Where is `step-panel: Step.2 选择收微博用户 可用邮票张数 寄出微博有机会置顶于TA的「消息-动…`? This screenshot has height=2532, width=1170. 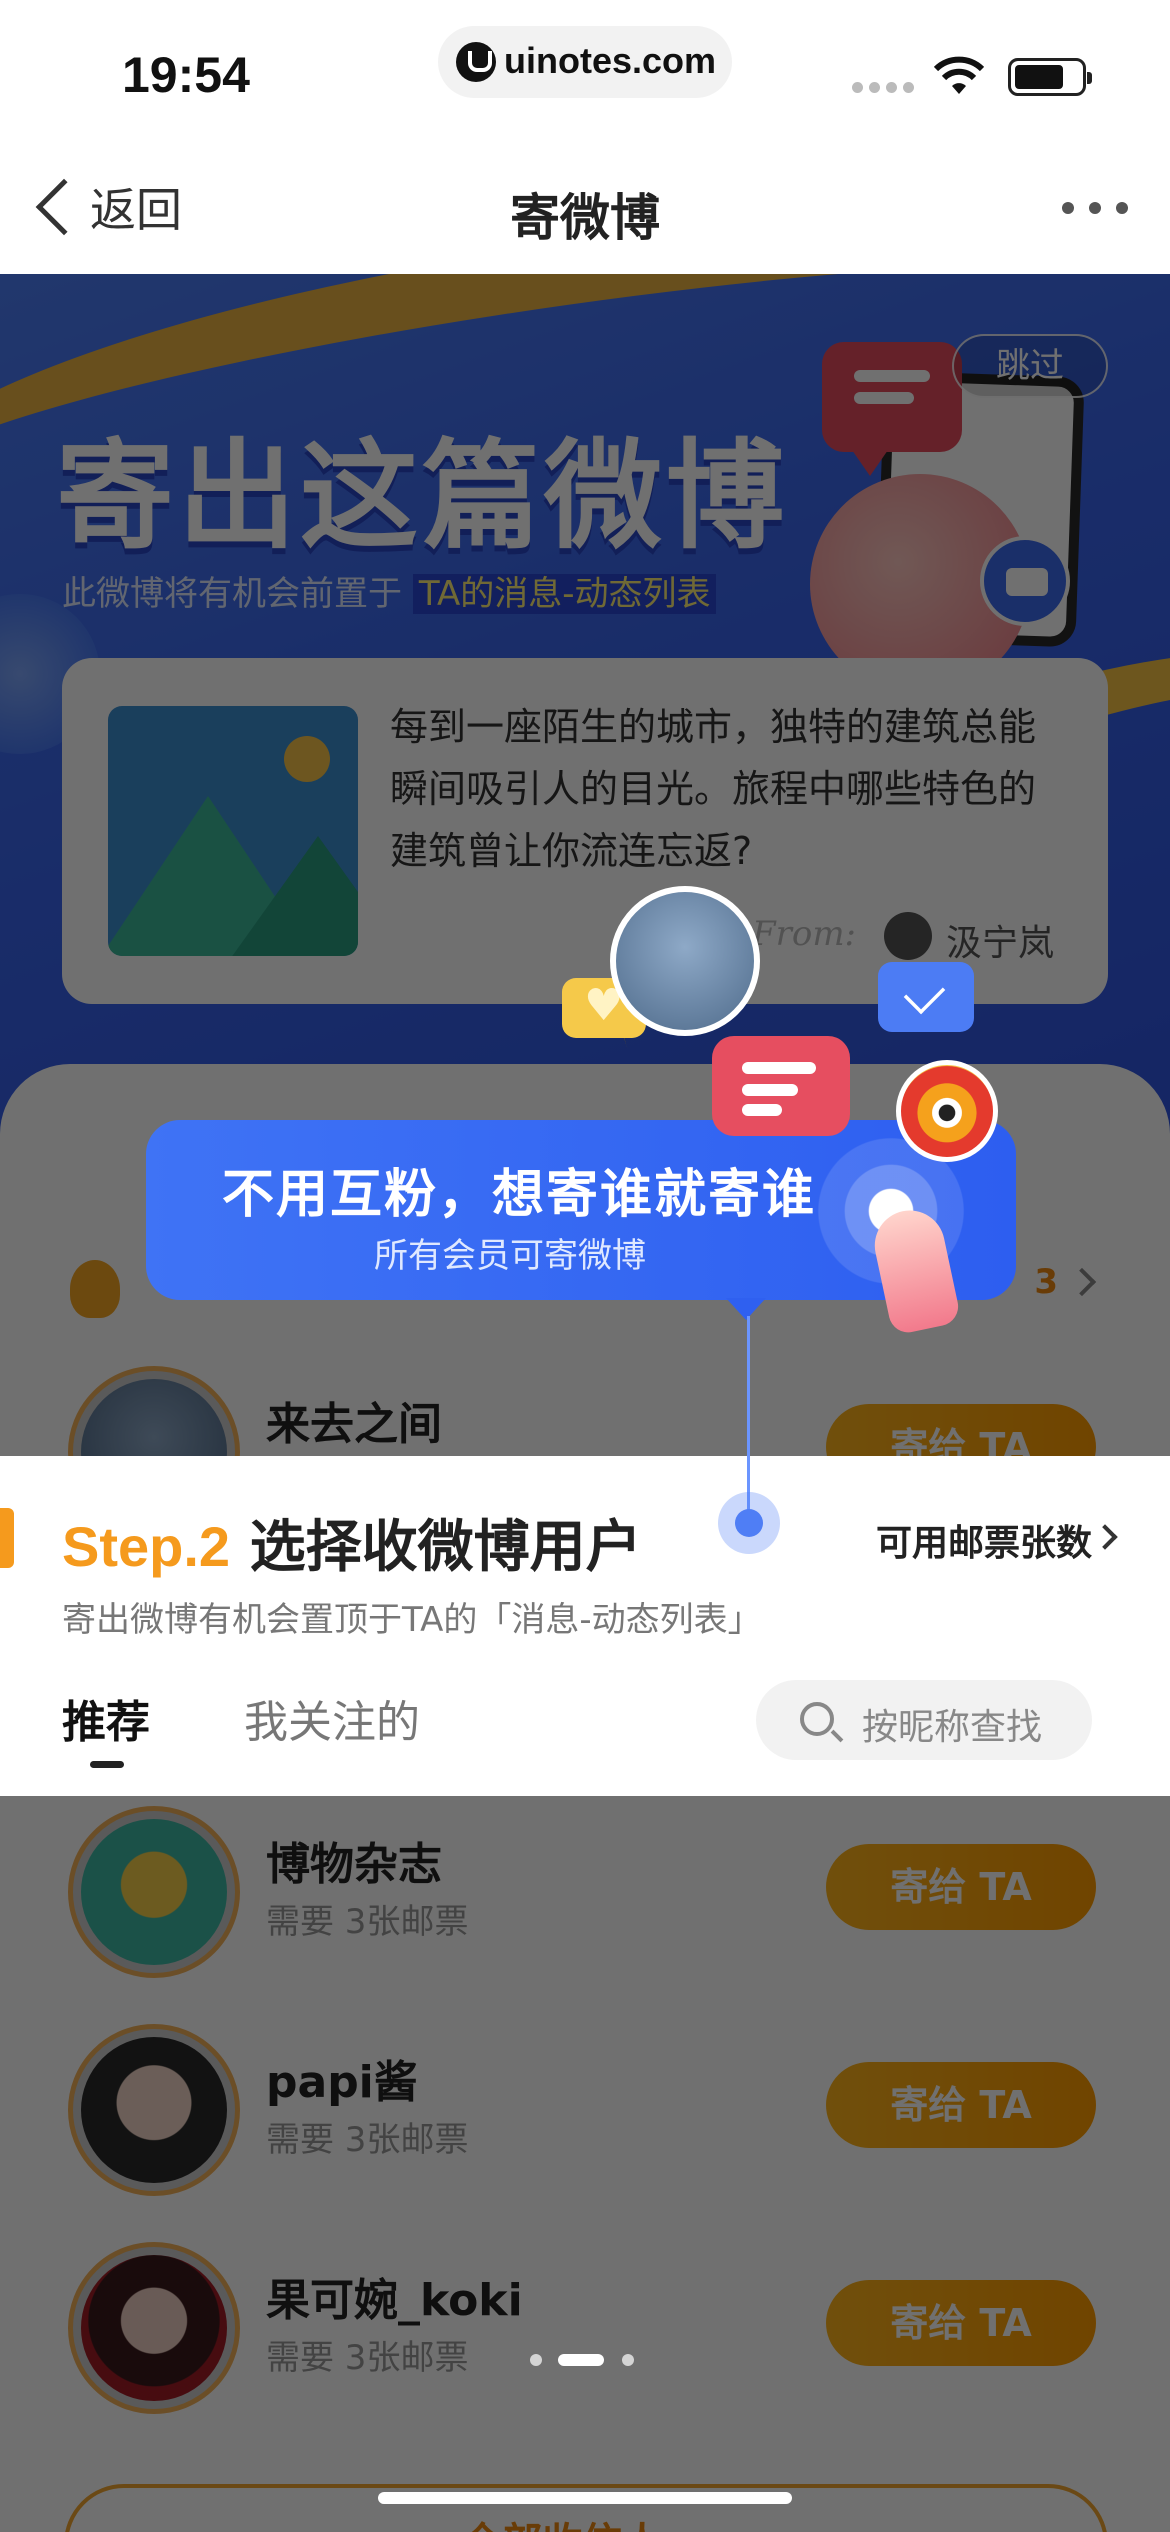 step-panel: Step.2 选择收微博用户 可用邮票张数 寄出微博有机会置顶于TA的「消息-动… is located at coordinates (585, 1626).